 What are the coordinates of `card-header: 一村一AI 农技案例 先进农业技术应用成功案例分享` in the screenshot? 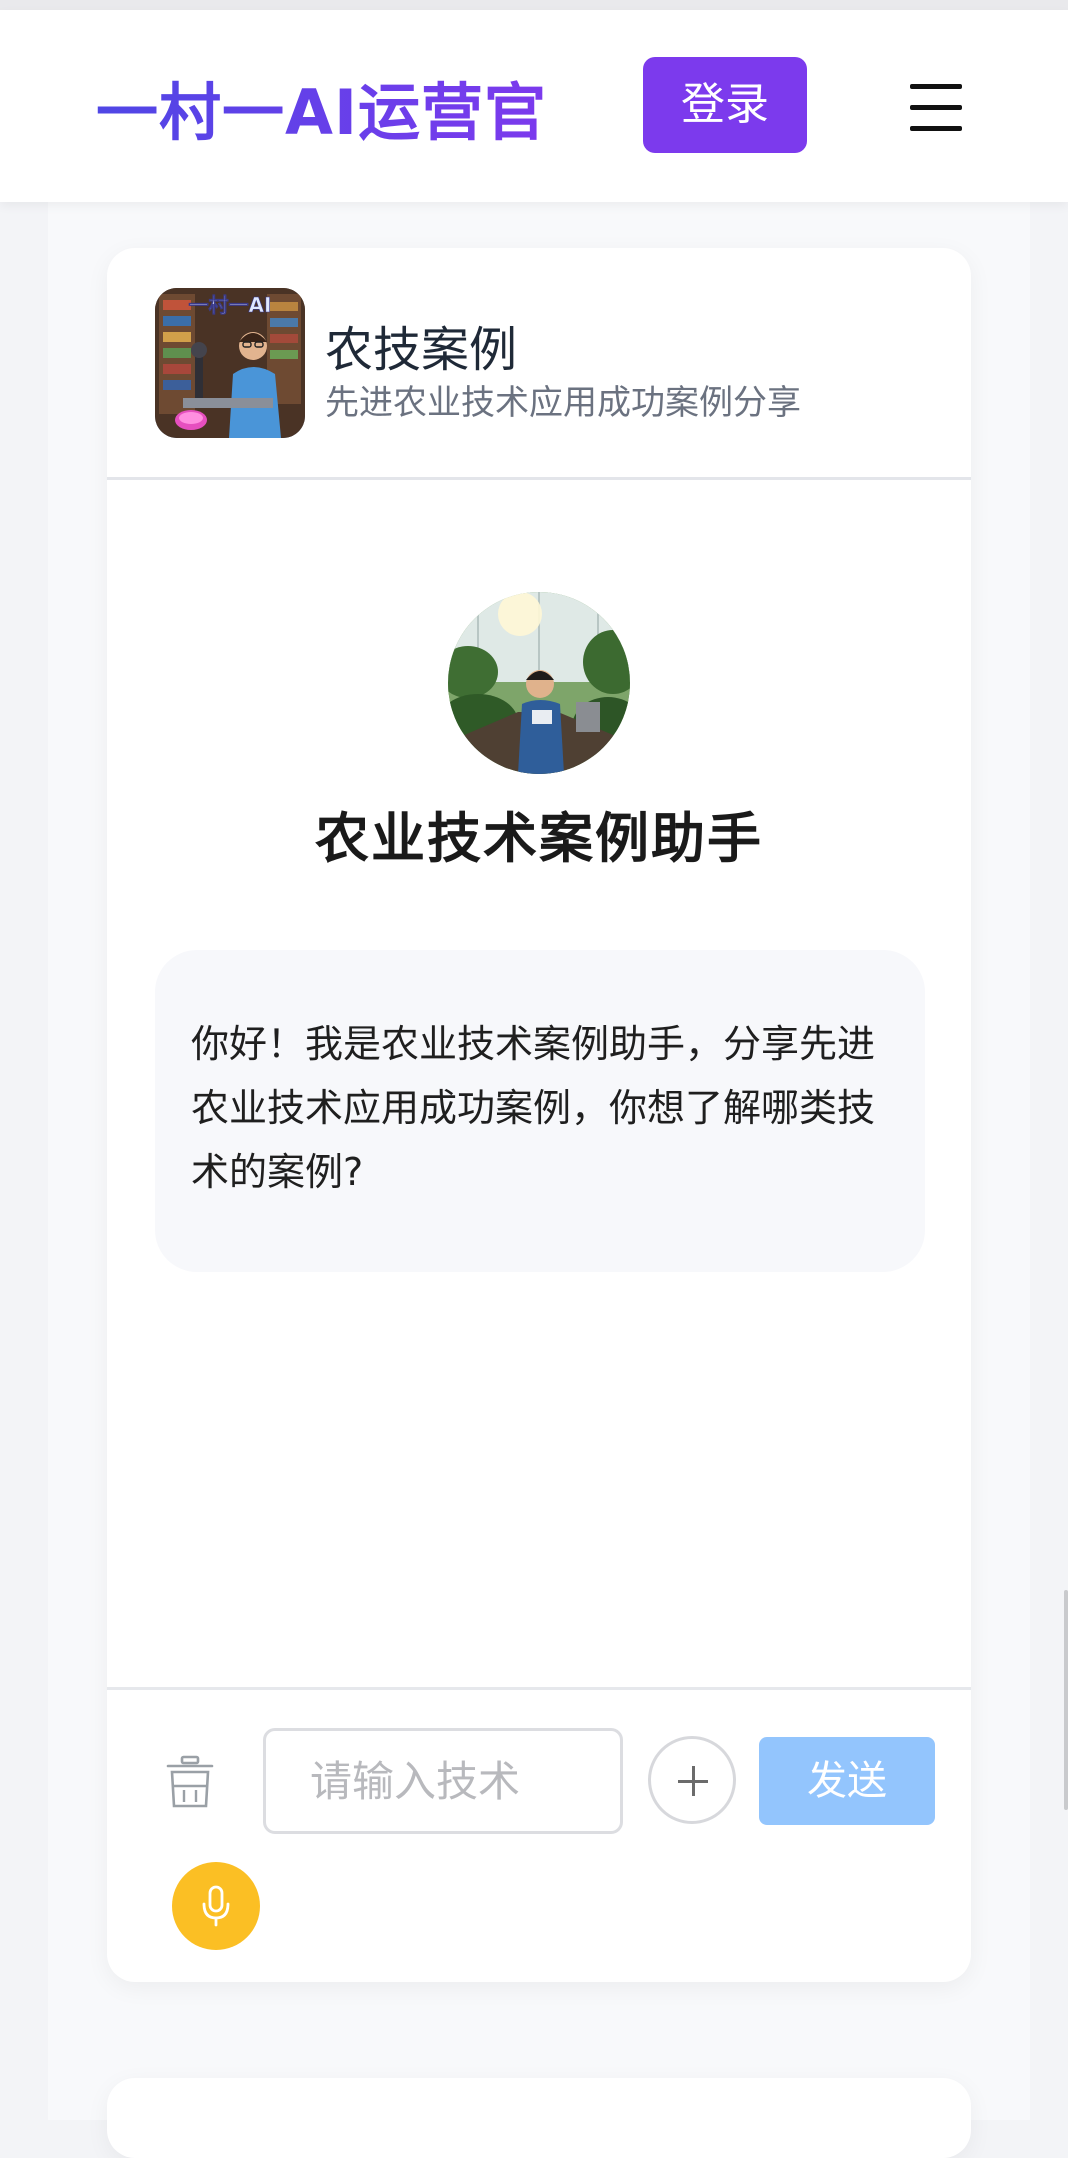 It's located at (539, 364).